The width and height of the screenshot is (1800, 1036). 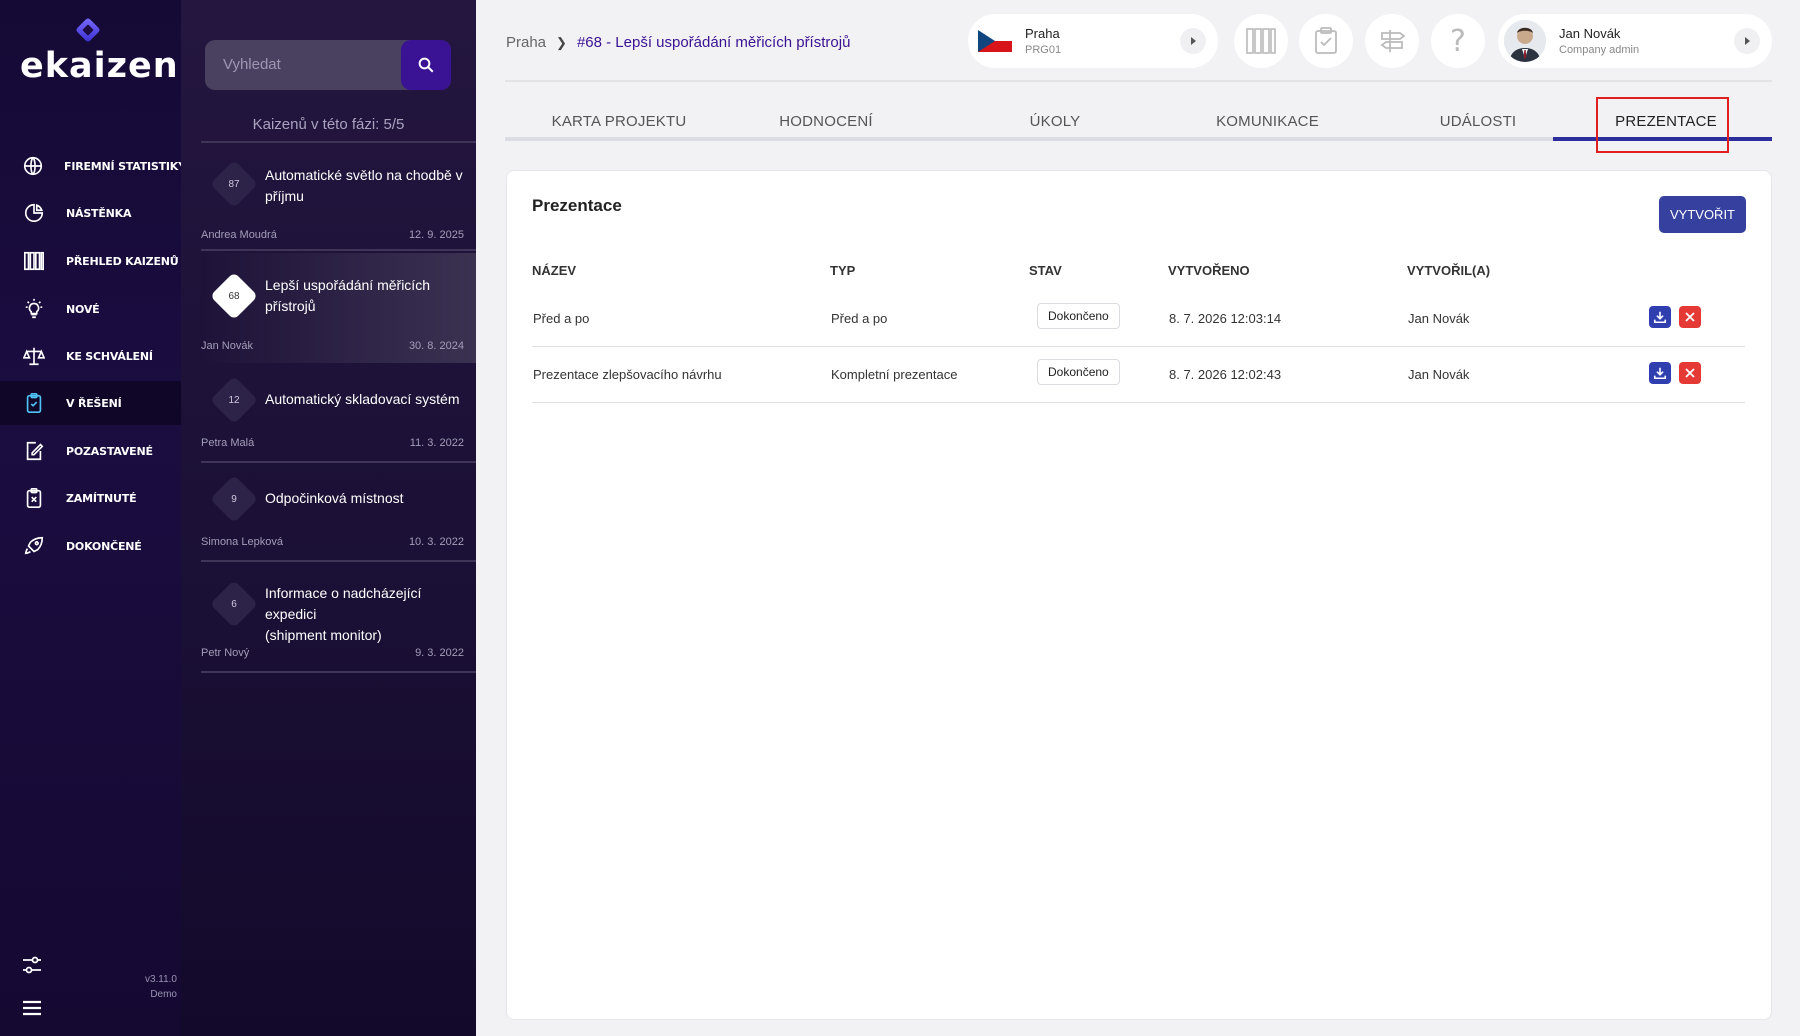 I want to click on kaizen-date: 12. 9. 2025, so click(x=436, y=235).